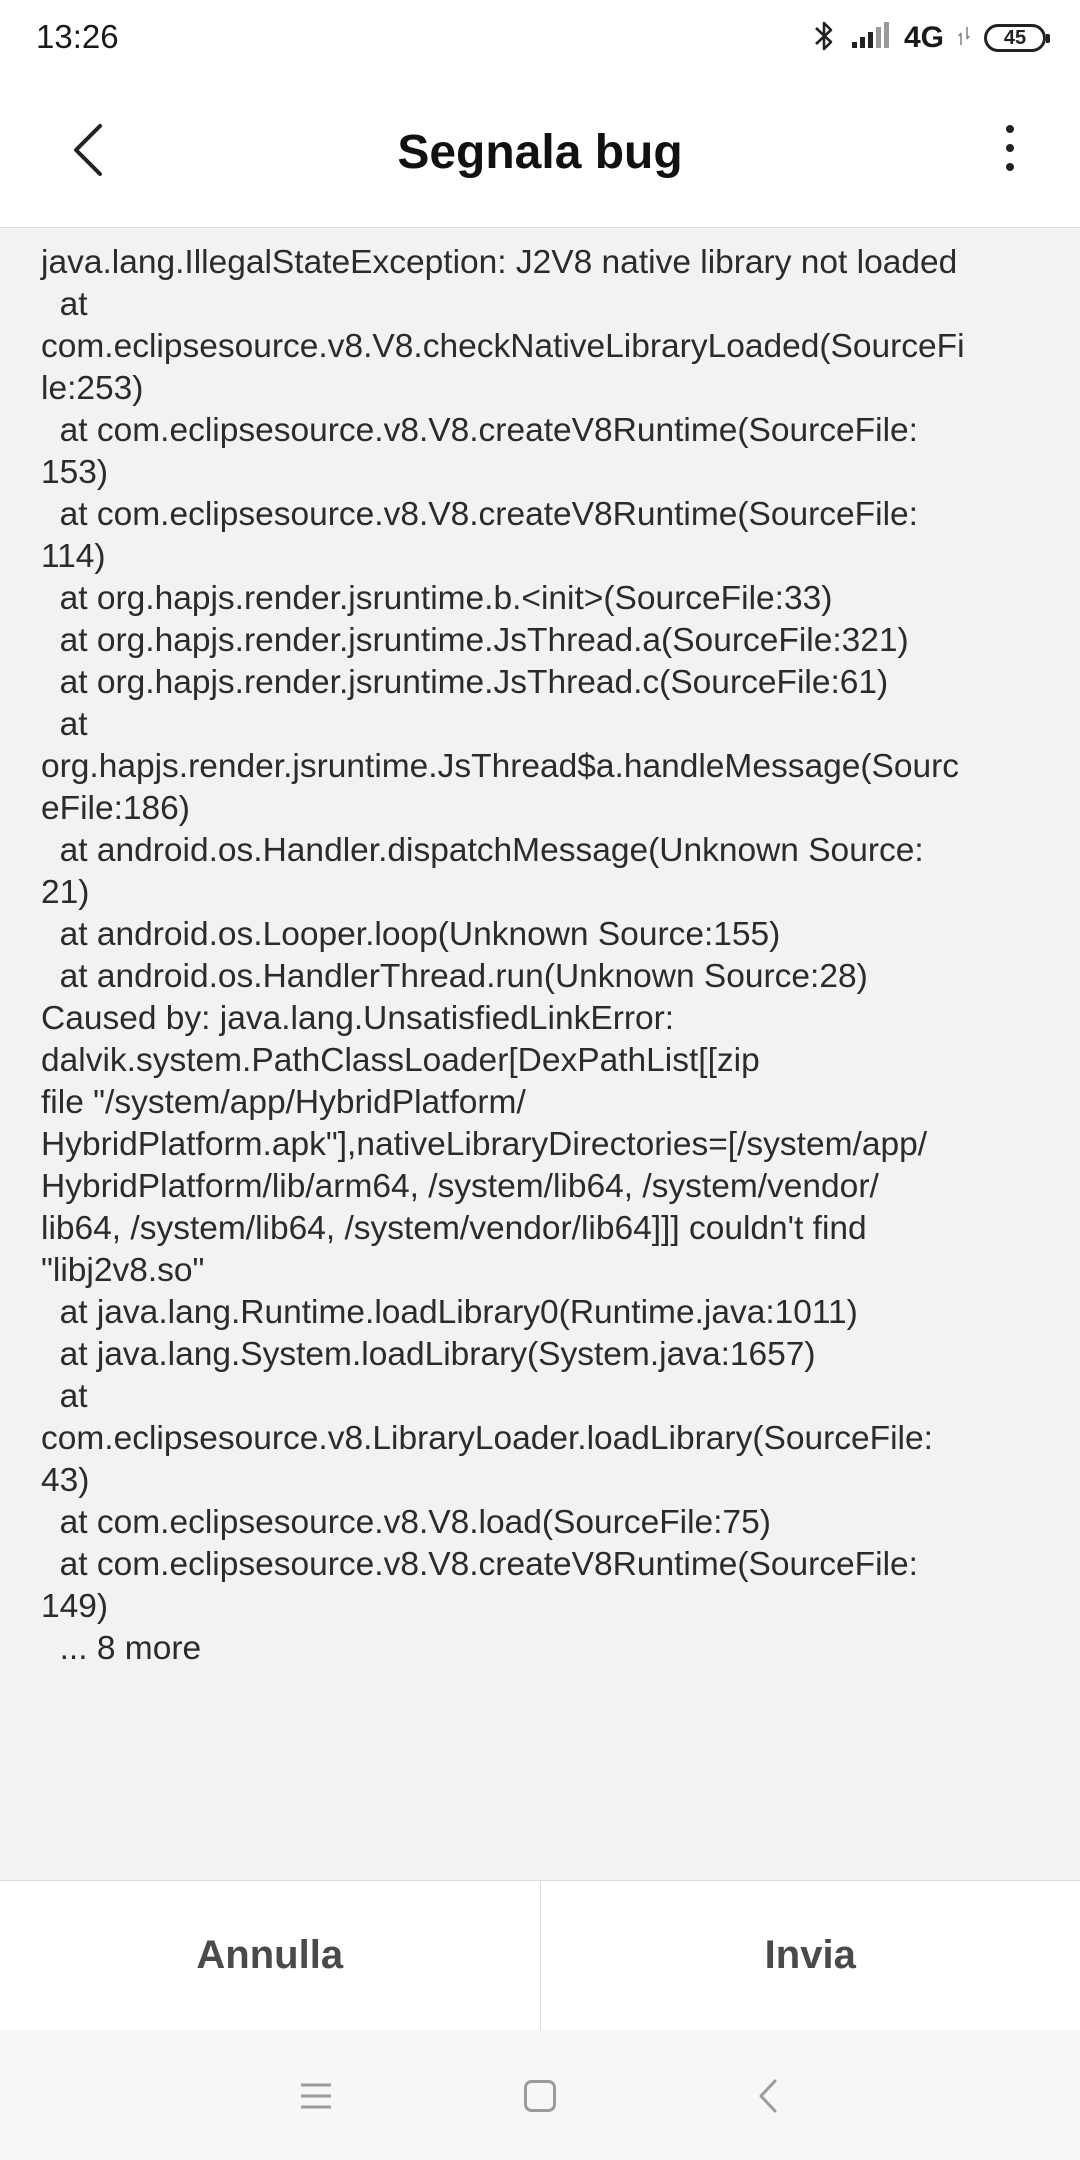 Image resolution: width=1080 pixels, height=2160 pixels. I want to click on battery-level: 45, so click(1015, 37).